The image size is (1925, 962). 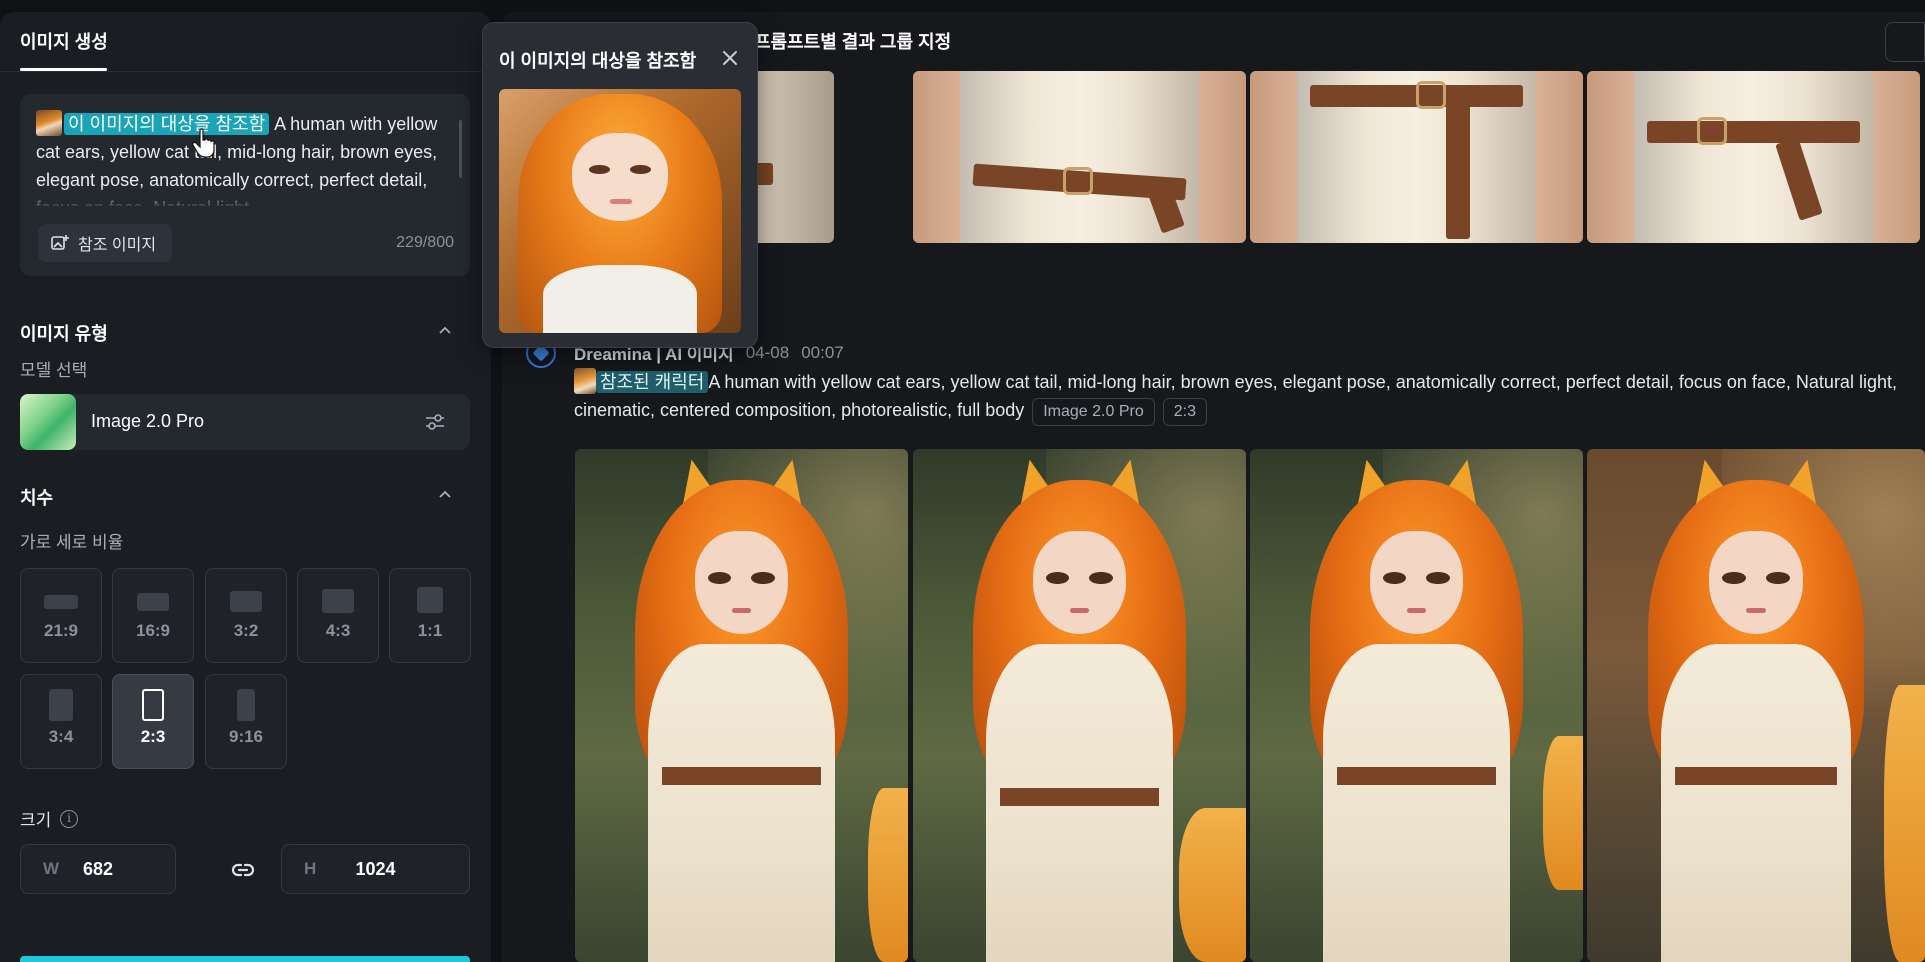 What do you see at coordinates (585, 381) in the screenshot?
I see `character-thumbnail` at bounding box center [585, 381].